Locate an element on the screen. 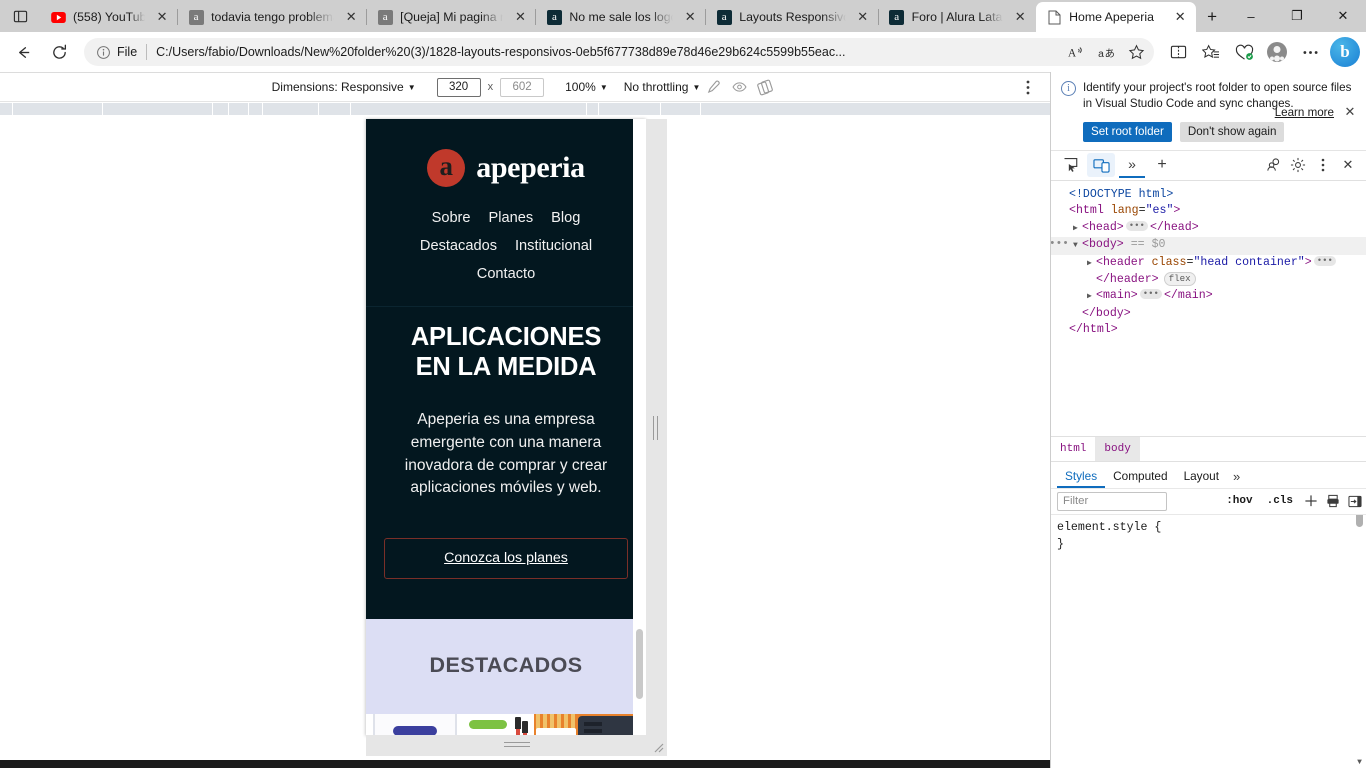  dimensions-dropdown: Dimensions: Responsive ▼ is located at coordinates (344, 87).